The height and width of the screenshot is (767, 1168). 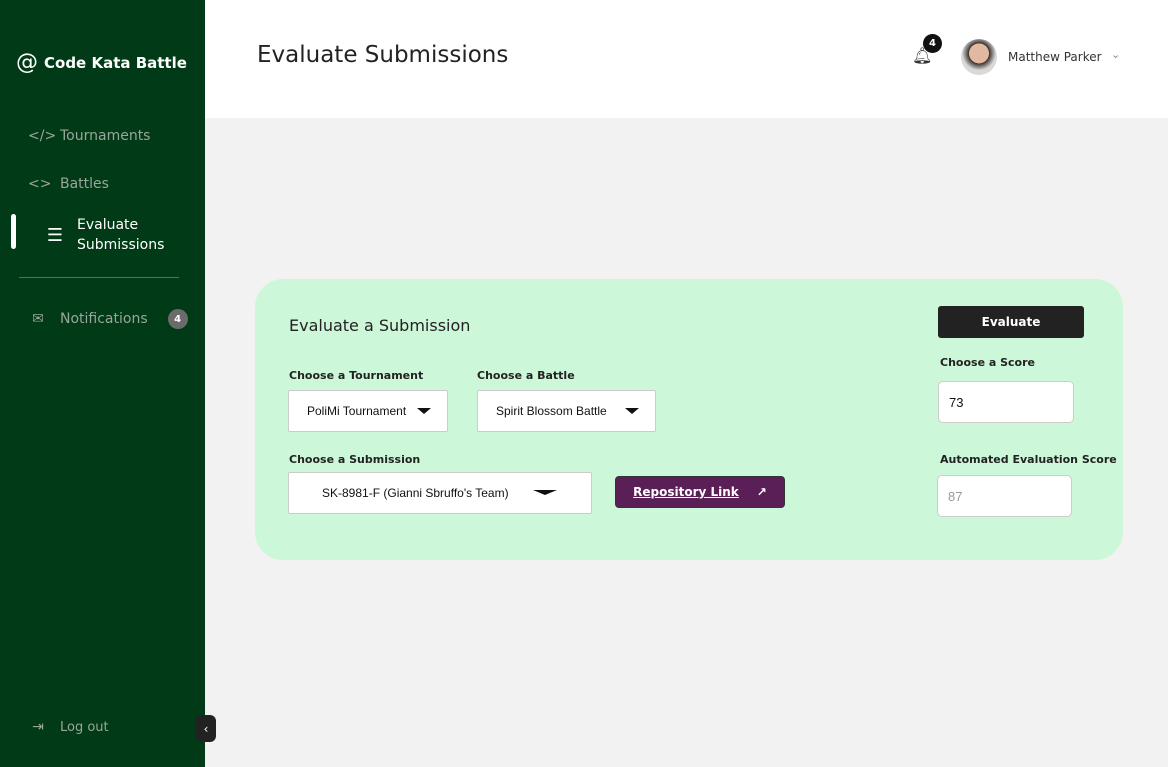 I want to click on sidebar-item-battles: <> Battles, so click(x=68, y=184).